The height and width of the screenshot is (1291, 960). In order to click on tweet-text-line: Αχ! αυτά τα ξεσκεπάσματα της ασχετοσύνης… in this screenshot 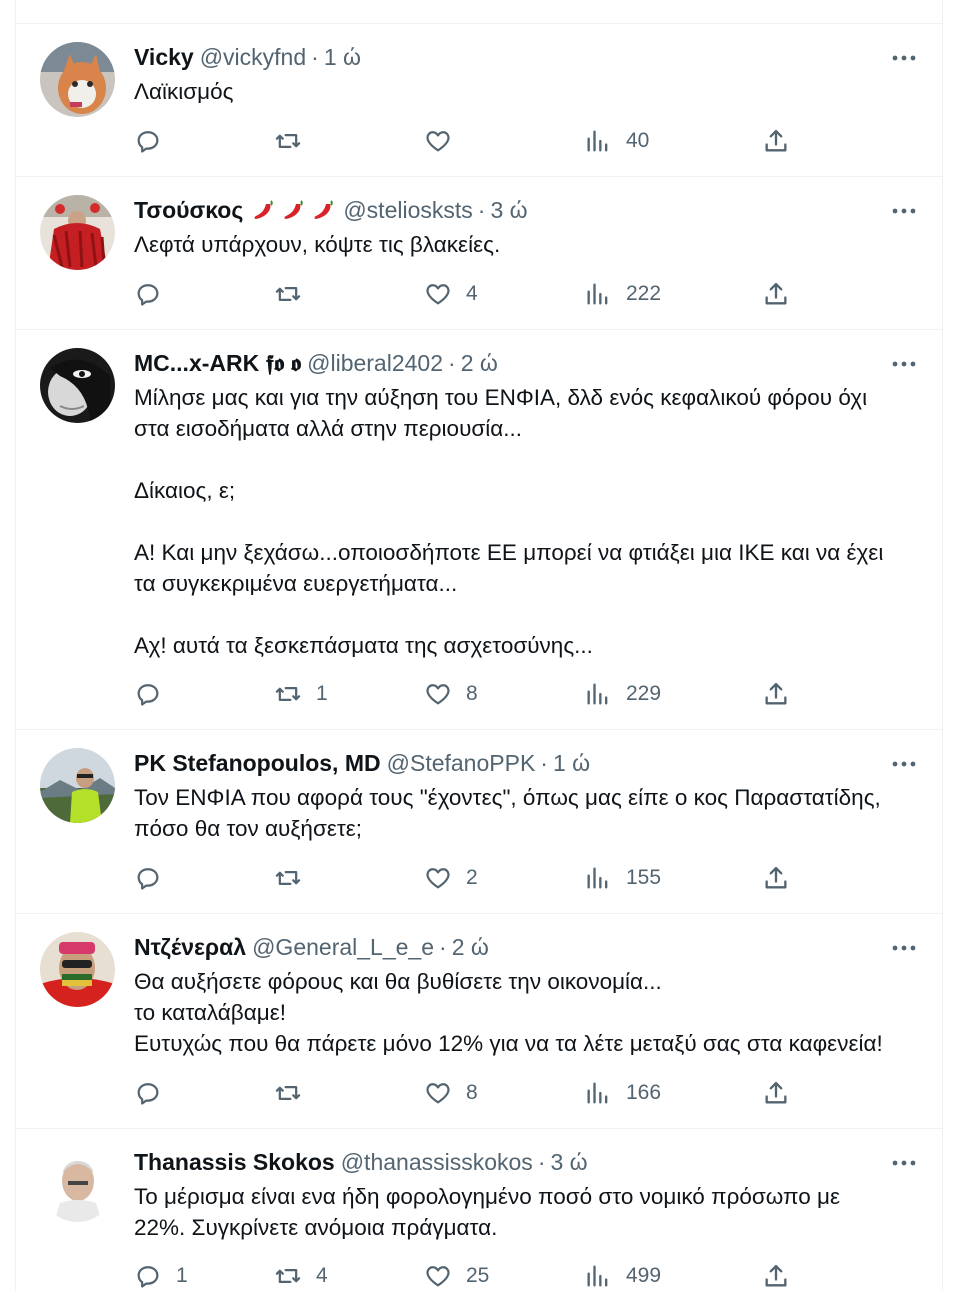, I will do `click(363, 645)`.